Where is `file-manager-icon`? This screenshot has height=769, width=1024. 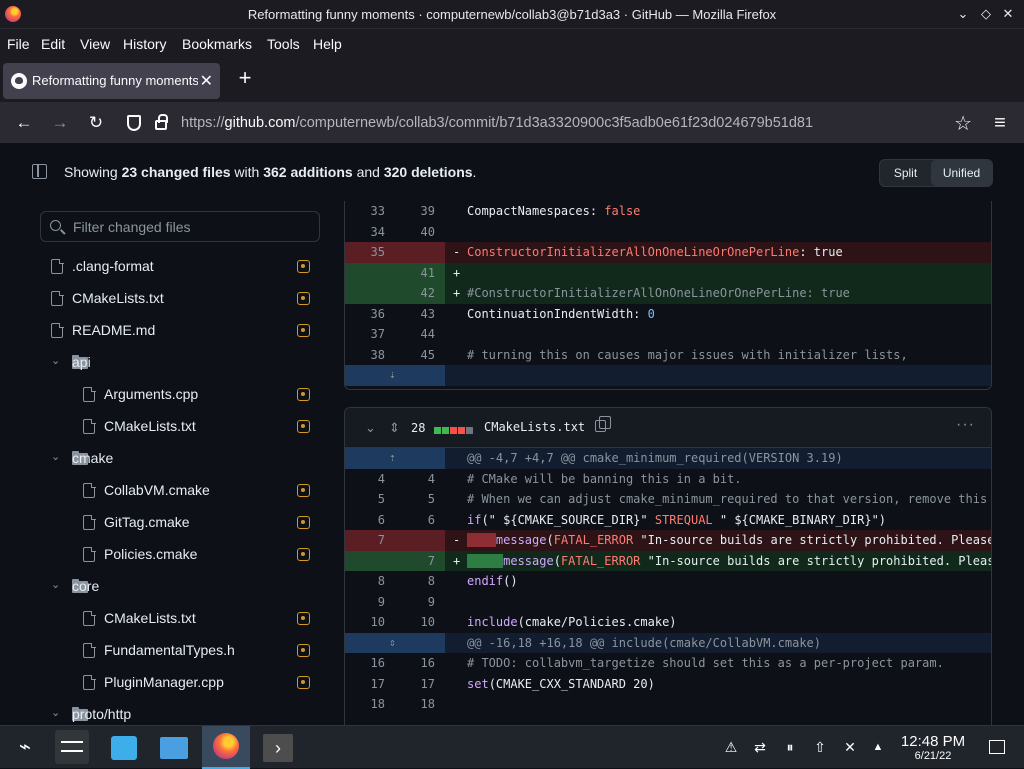 file-manager-icon is located at coordinates (174, 747).